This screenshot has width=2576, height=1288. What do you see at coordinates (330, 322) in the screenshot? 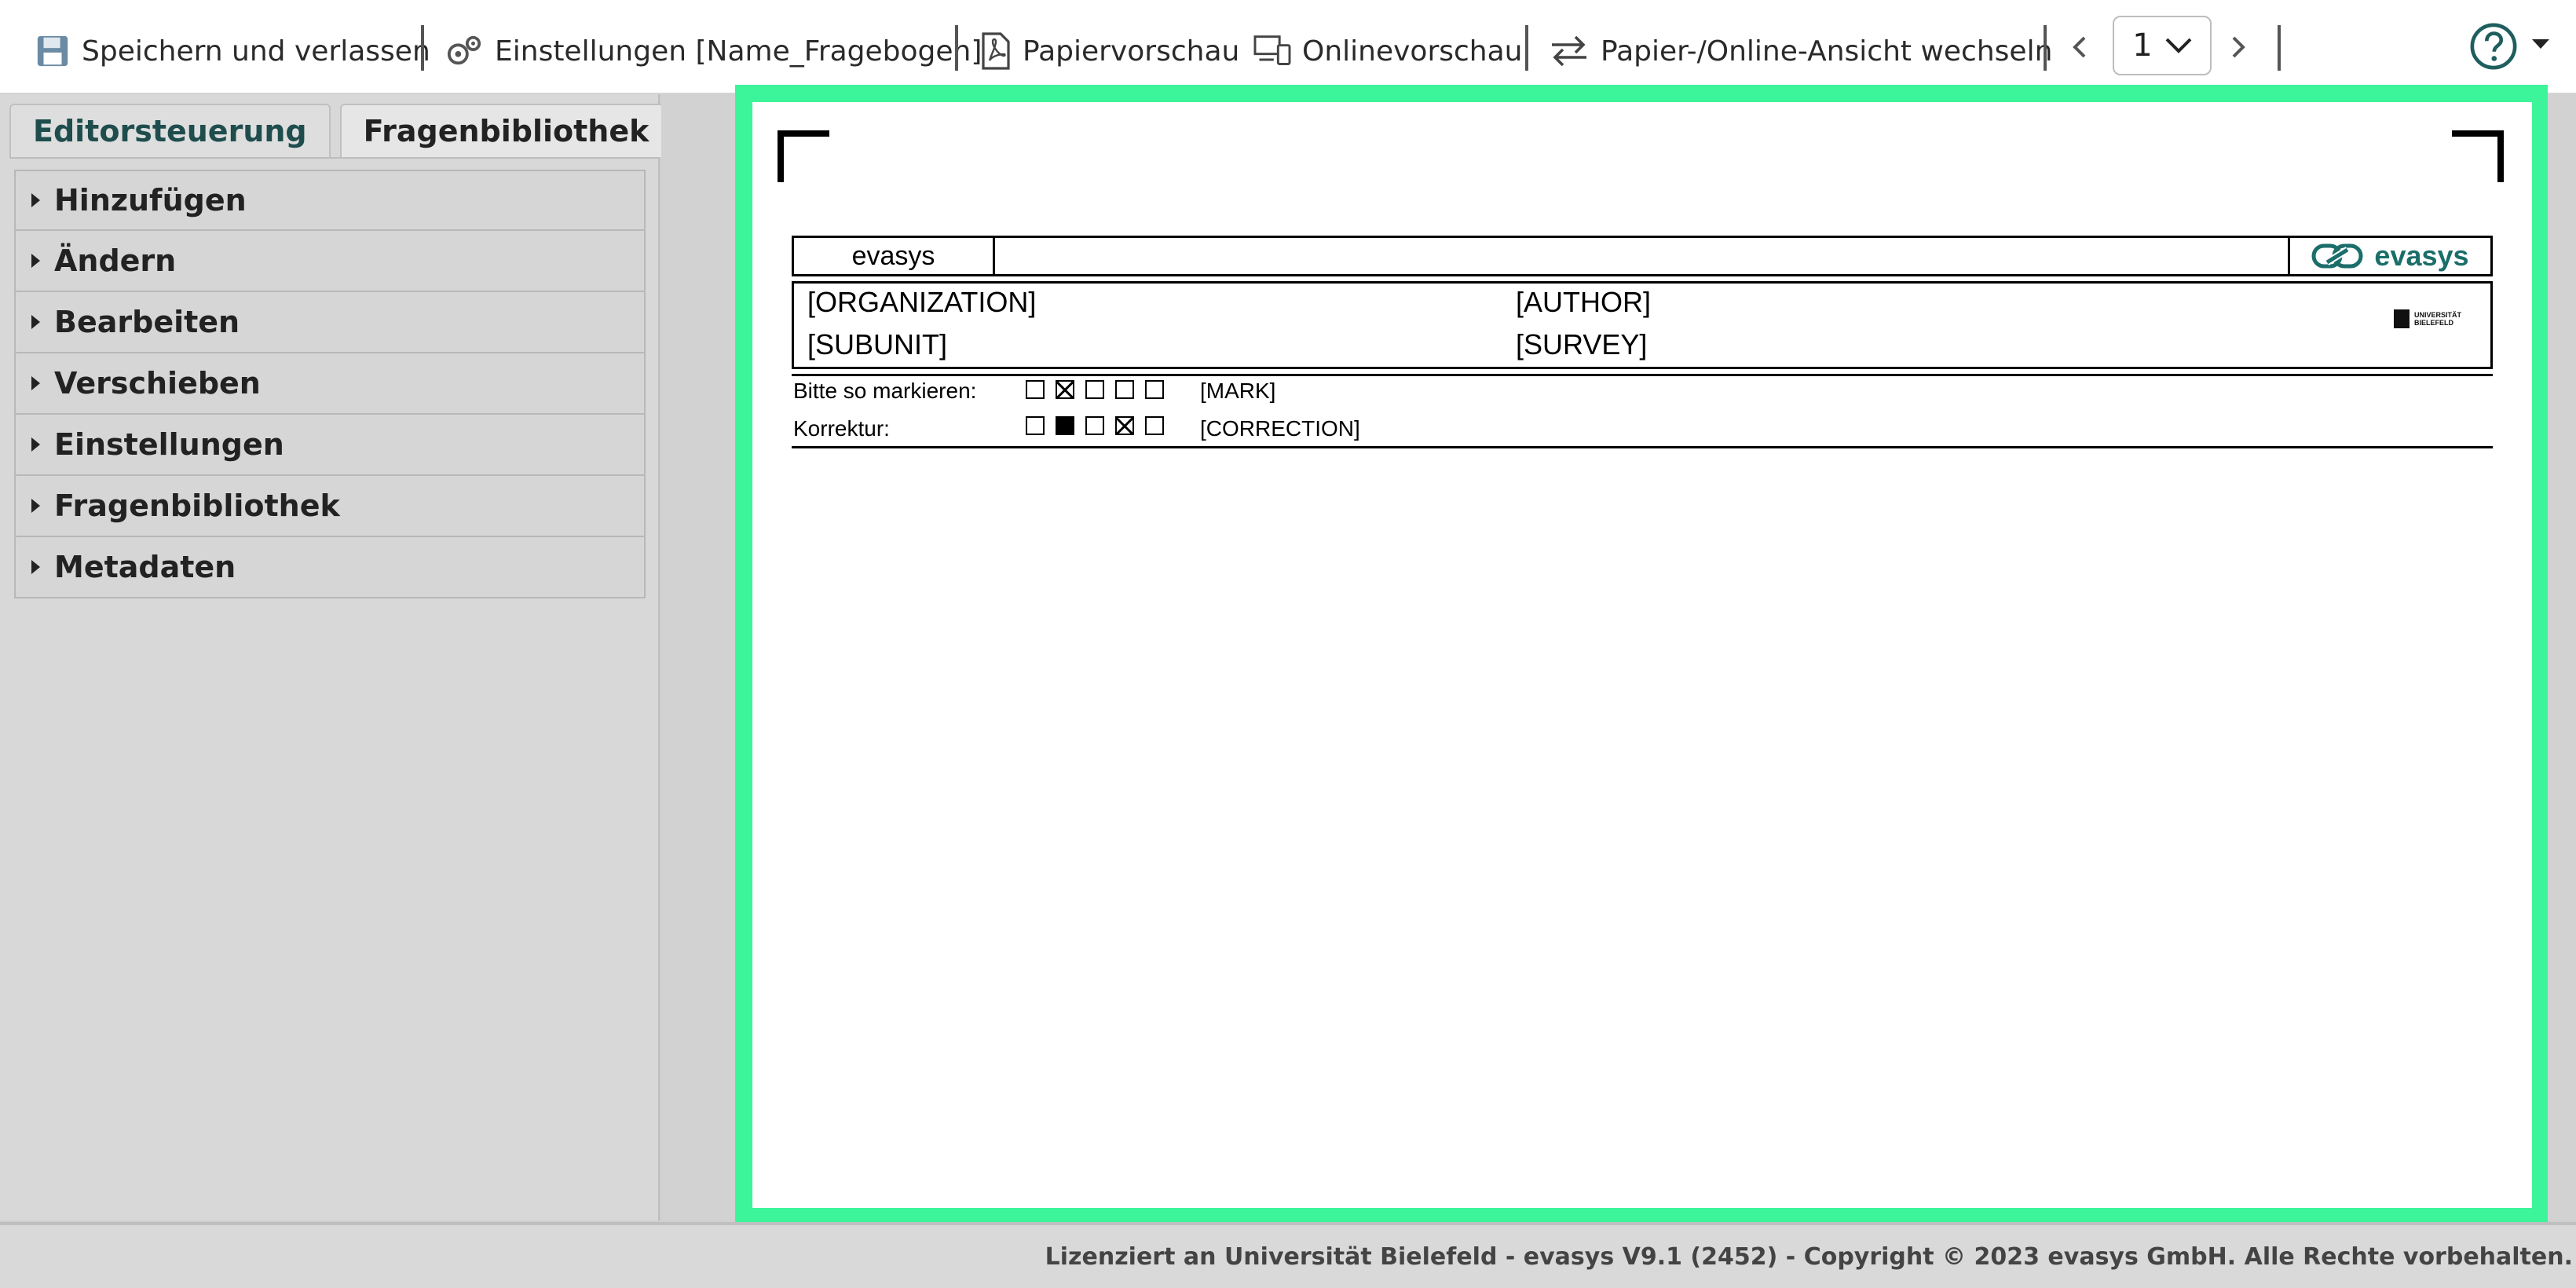
I see `accordion-edit: Bearbeiten` at bounding box center [330, 322].